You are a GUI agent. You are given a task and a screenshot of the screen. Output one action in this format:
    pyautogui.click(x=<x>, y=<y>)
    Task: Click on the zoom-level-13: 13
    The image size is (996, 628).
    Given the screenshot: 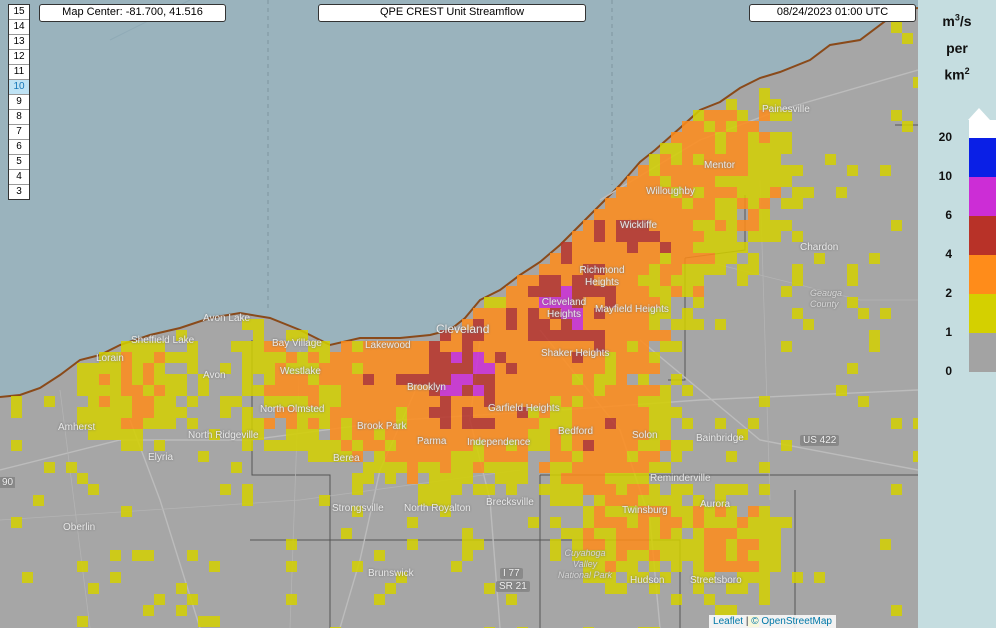 What is the action you would take?
    pyautogui.click(x=19, y=42)
    